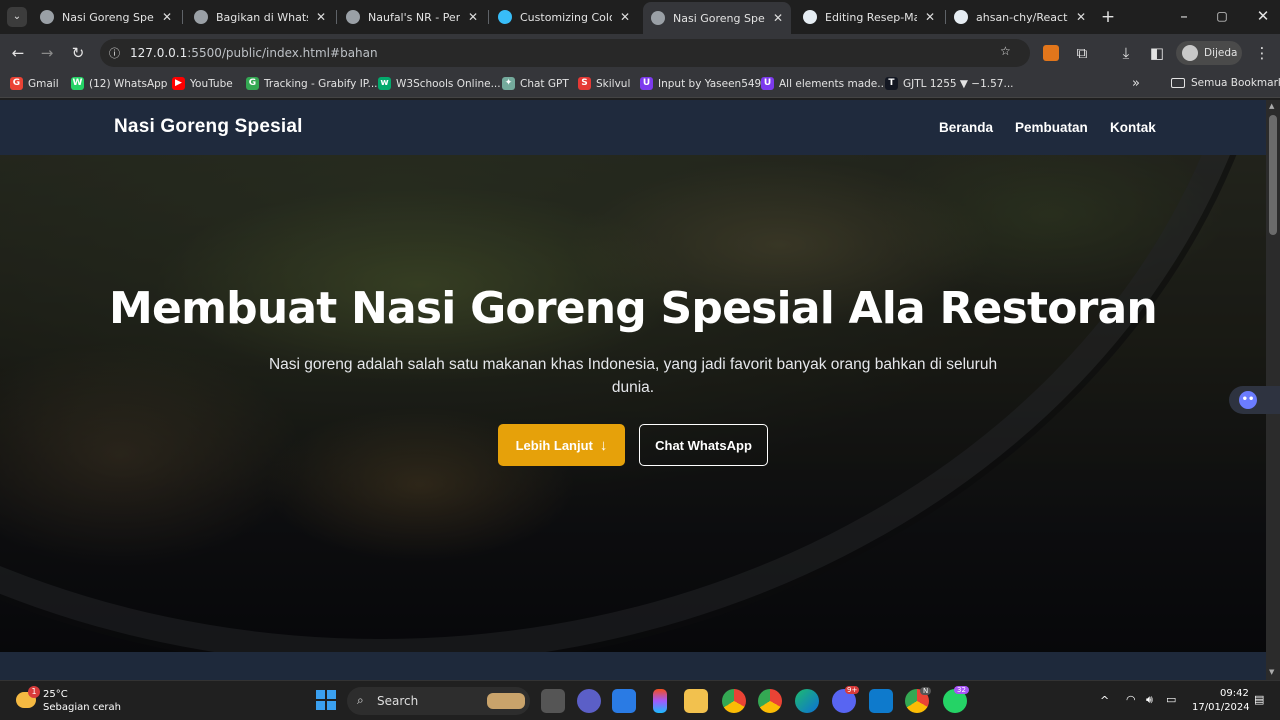 This screenshot has height=720, width=1280. I want to click on tab-2: Naufal's NR - Personal ✕, so click(412, 17).